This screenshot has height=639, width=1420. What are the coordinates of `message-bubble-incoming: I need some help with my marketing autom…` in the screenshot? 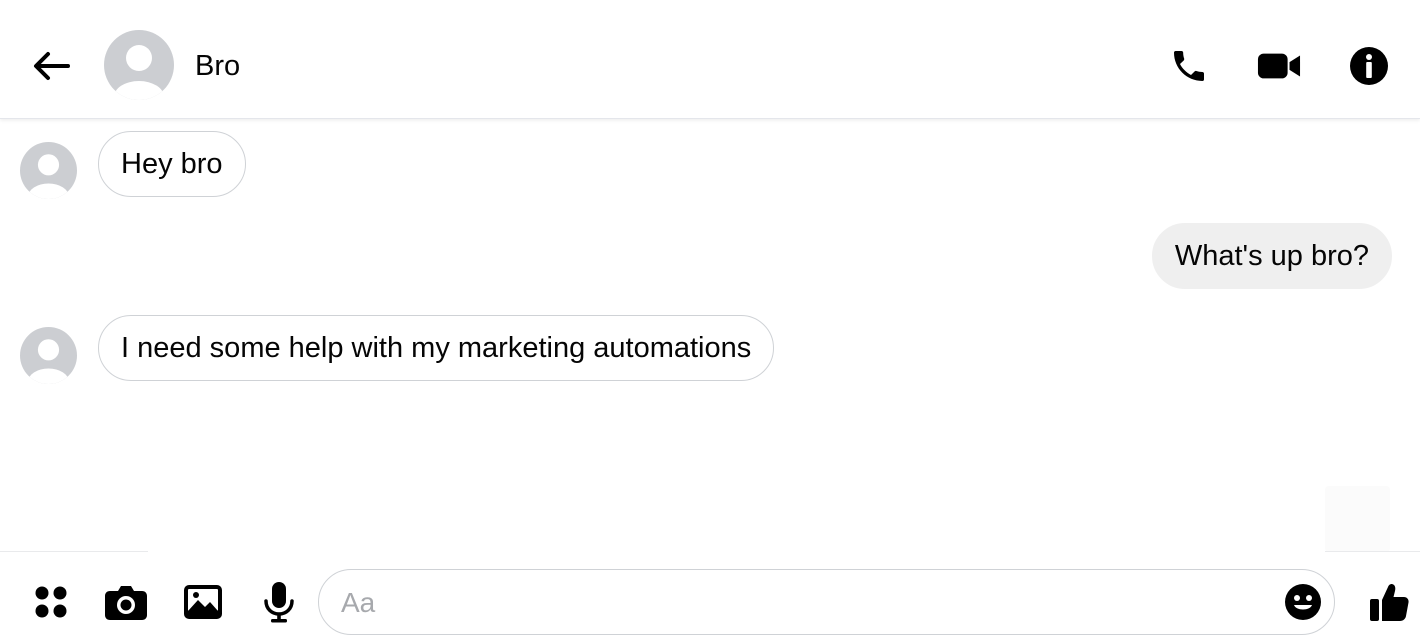 It's located at (436, 348).